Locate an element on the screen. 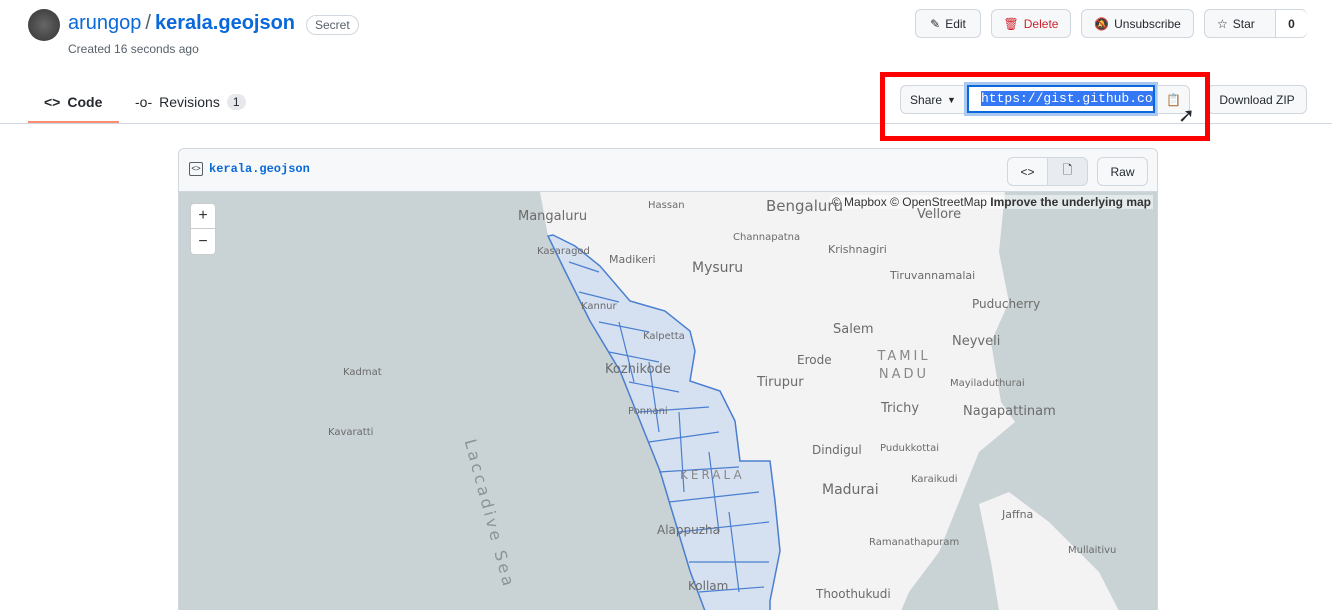  map-label: TAMIL NADU is located at coordinates (904, 365).